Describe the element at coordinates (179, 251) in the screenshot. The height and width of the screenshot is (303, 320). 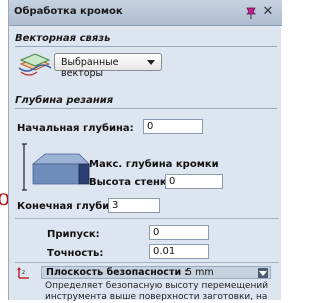
I see `accuracy-input: 0.01` at that location.